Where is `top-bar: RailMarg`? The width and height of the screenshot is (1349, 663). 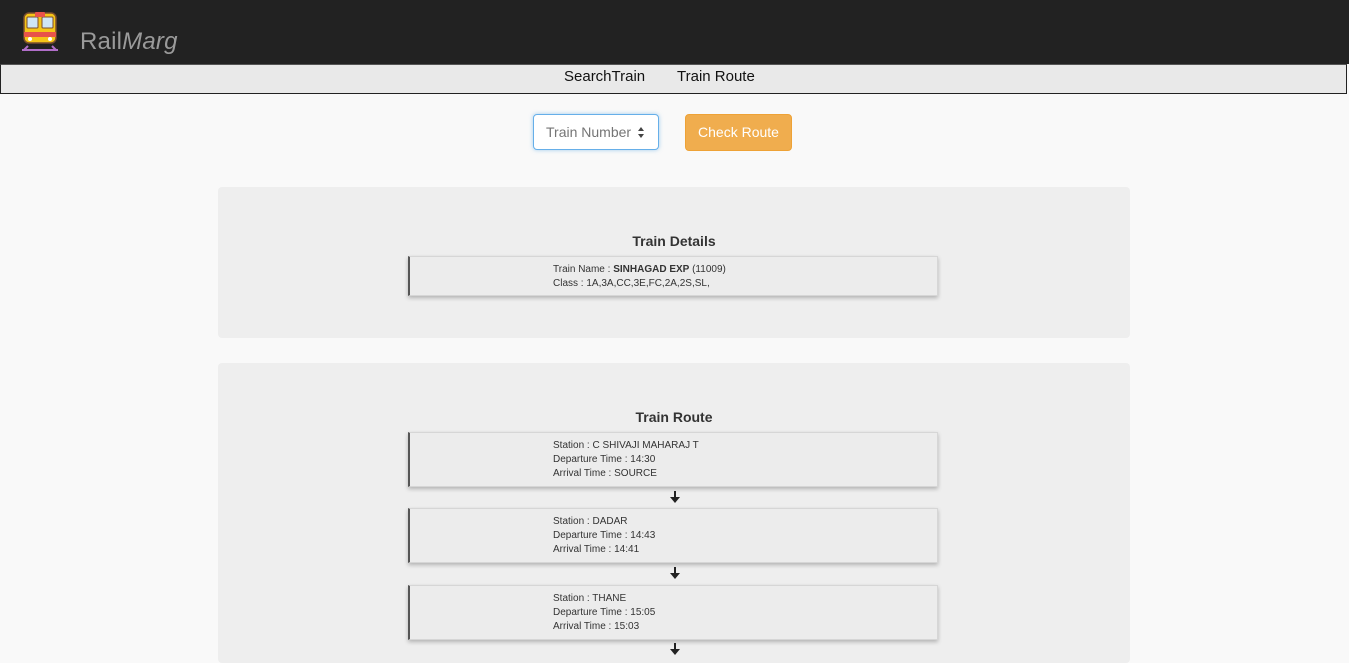
top-bar: RailMarg is located at coordinates (674, 32).